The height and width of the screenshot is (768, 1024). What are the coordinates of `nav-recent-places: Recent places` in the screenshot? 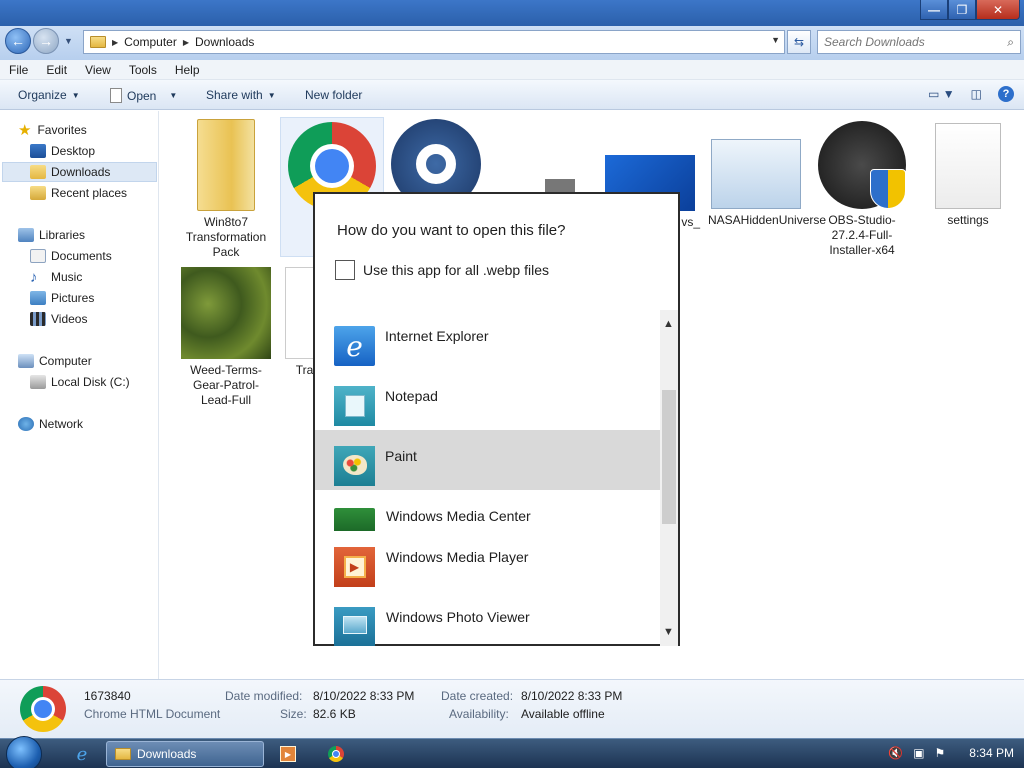 It's located at (93, 193).